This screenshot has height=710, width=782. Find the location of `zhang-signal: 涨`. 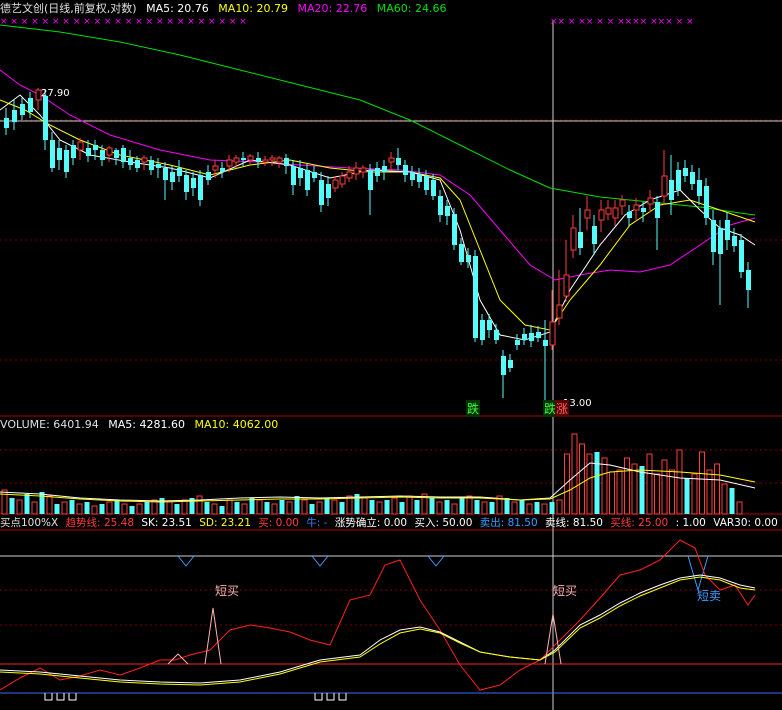

zhang-signal: 涨 is located at coordinates (562, 408).